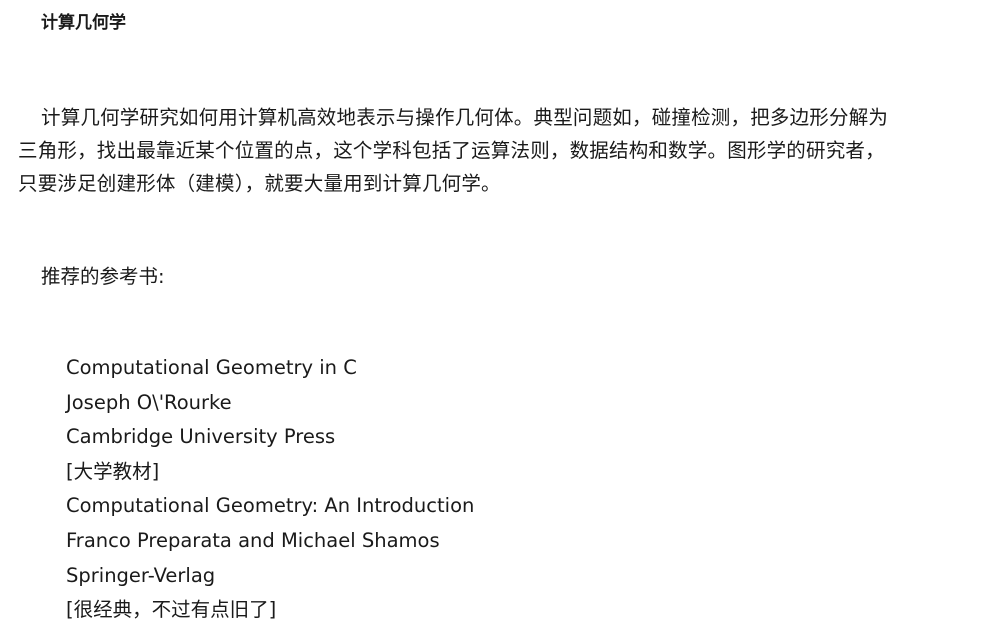 The height and width of the screenshot is (642, 1000). Describe the element at coordinates (211, 367) in the screenshot. I see `reference-book-title: Computational Geometry in C` at that location.